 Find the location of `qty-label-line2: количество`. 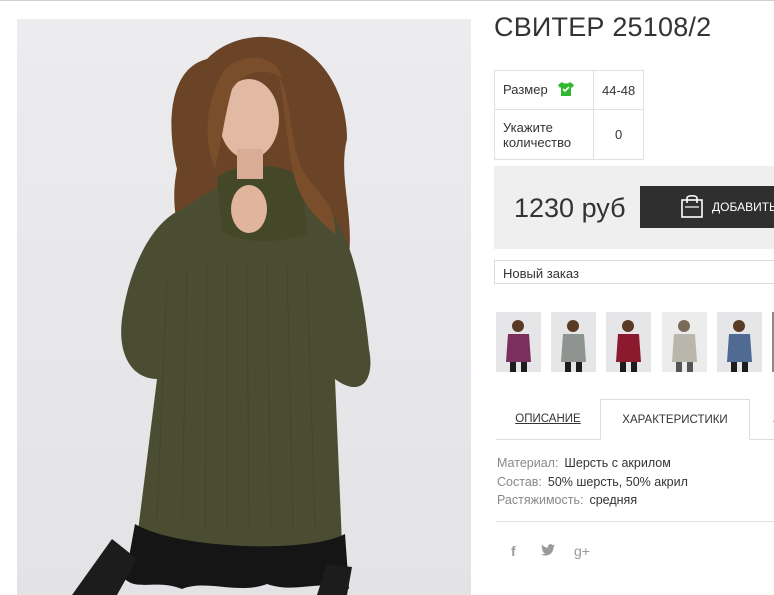

qty-label-line2: количество is located at coordinates (537, 142).